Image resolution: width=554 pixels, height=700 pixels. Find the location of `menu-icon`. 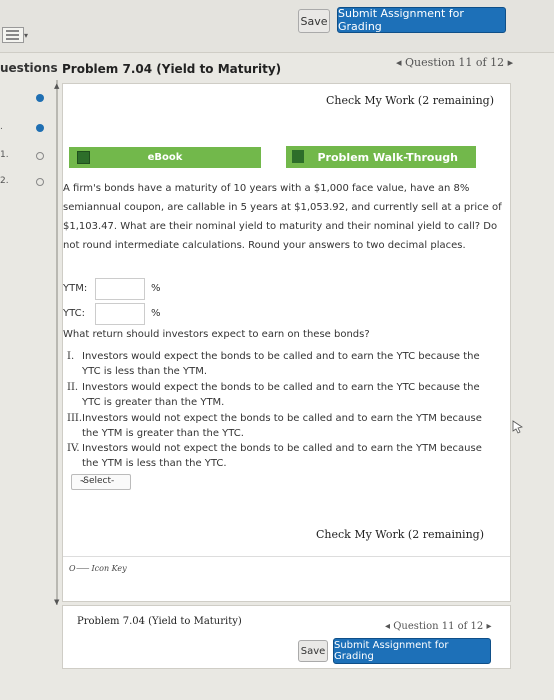

menu-icon is located at coordinates (13, 35).